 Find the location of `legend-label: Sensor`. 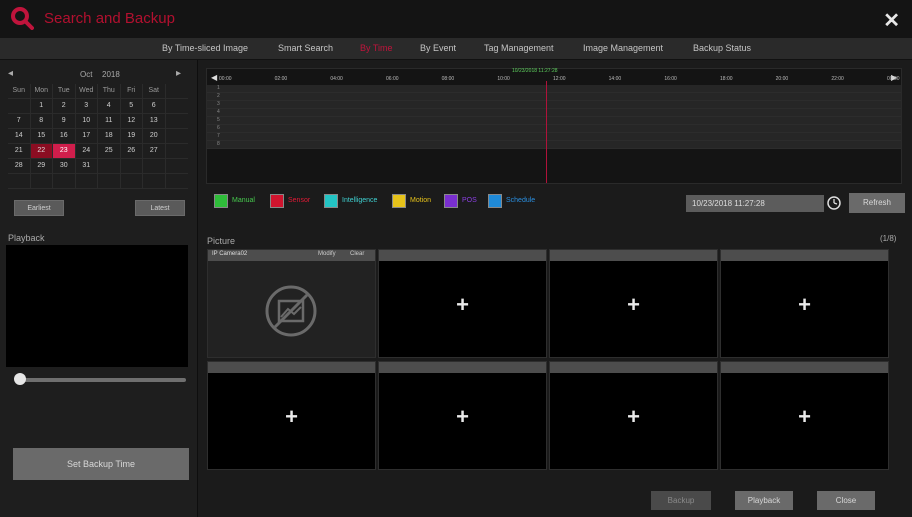

legend-label: Sensor is located at coordinates (299, 200).